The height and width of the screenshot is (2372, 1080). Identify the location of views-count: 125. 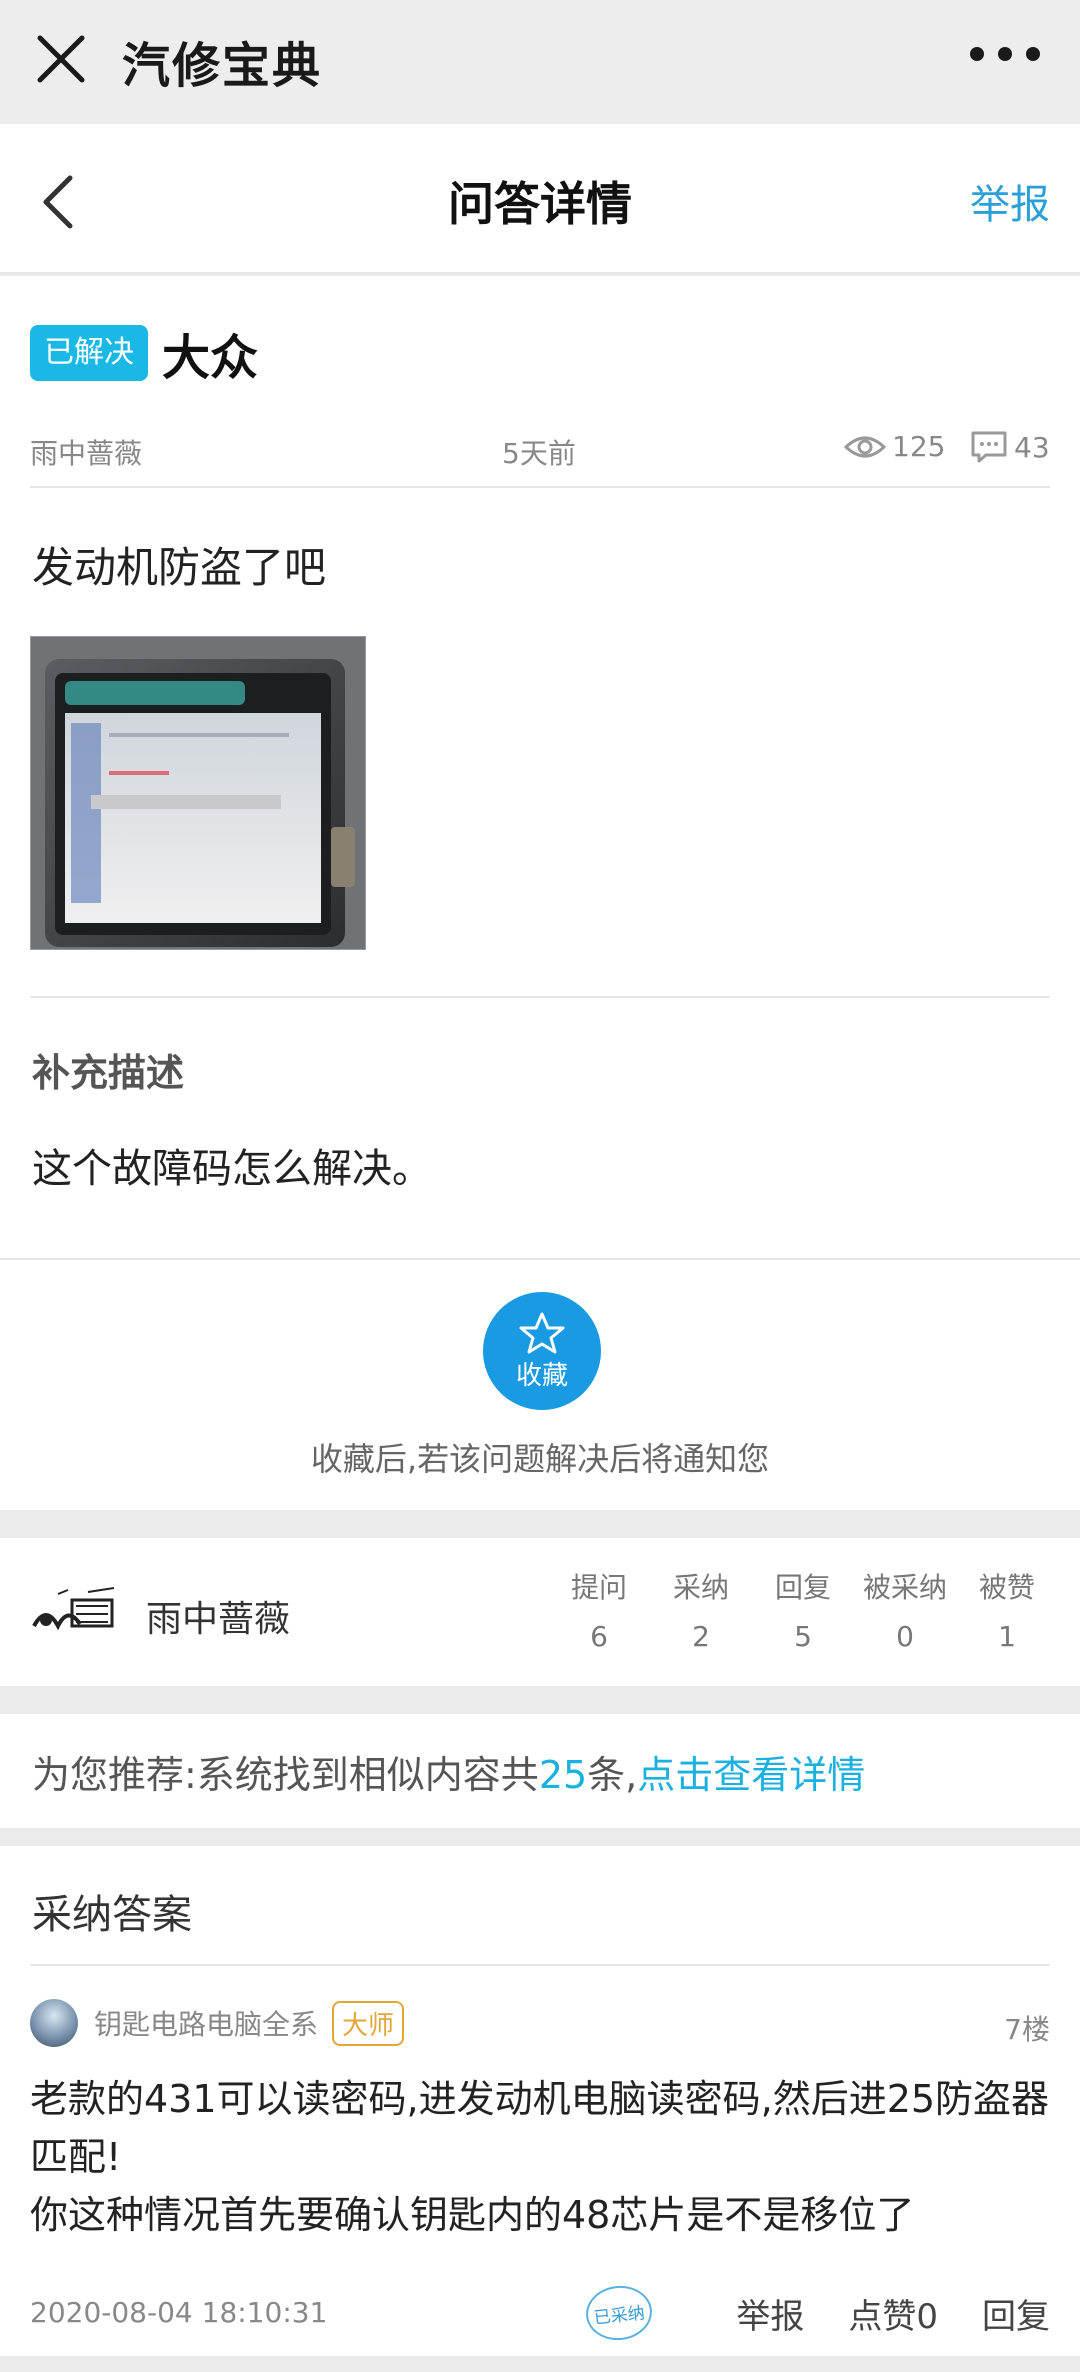
(894, 446).